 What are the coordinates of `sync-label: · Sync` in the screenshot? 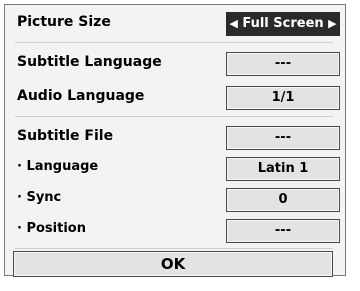 It's located at (39, 197).